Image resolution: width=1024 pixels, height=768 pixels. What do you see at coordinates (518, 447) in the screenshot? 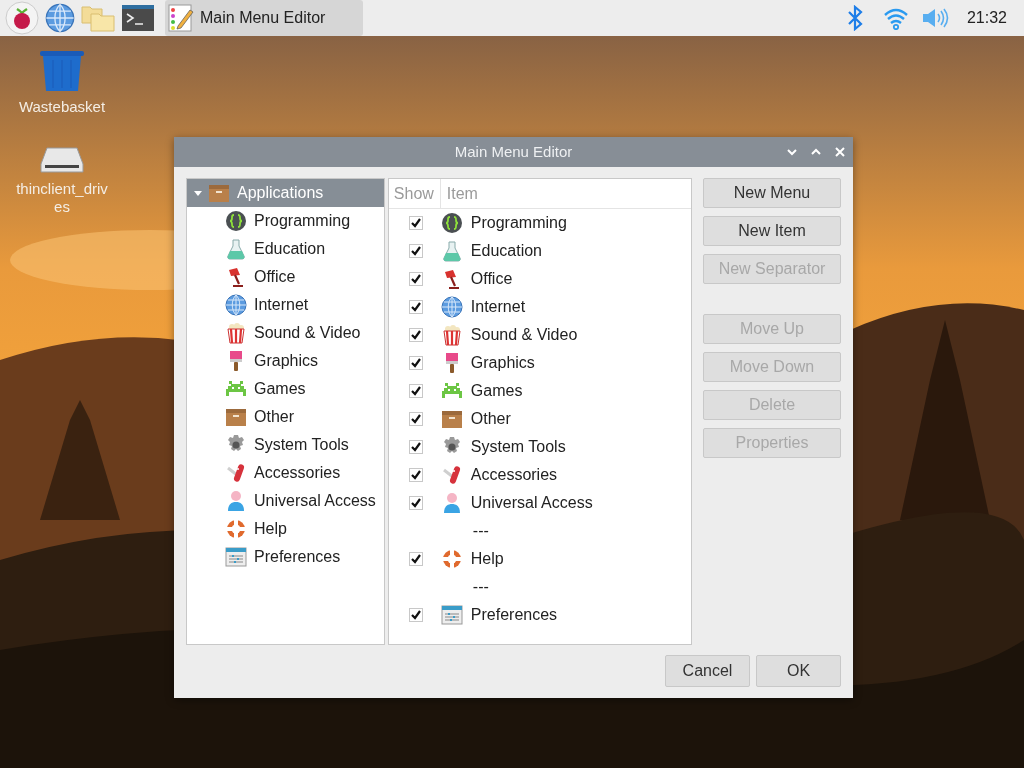
I see `item-label: System Tools` at bounding box center [518, 447].